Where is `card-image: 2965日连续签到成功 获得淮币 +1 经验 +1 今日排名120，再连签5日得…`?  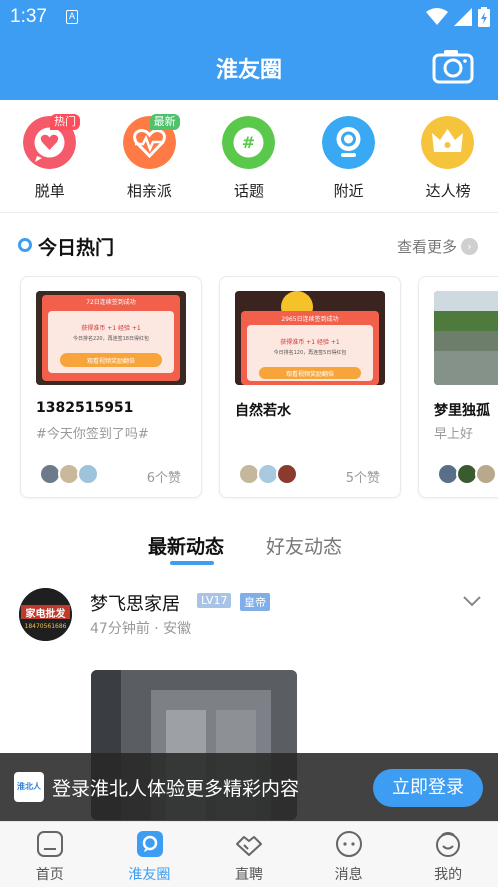 card-image: 2965日连续签到成功 获得淮币 +1 经验 +1 今日排名120，再连签5日得… is located at coordinates (310, 338).